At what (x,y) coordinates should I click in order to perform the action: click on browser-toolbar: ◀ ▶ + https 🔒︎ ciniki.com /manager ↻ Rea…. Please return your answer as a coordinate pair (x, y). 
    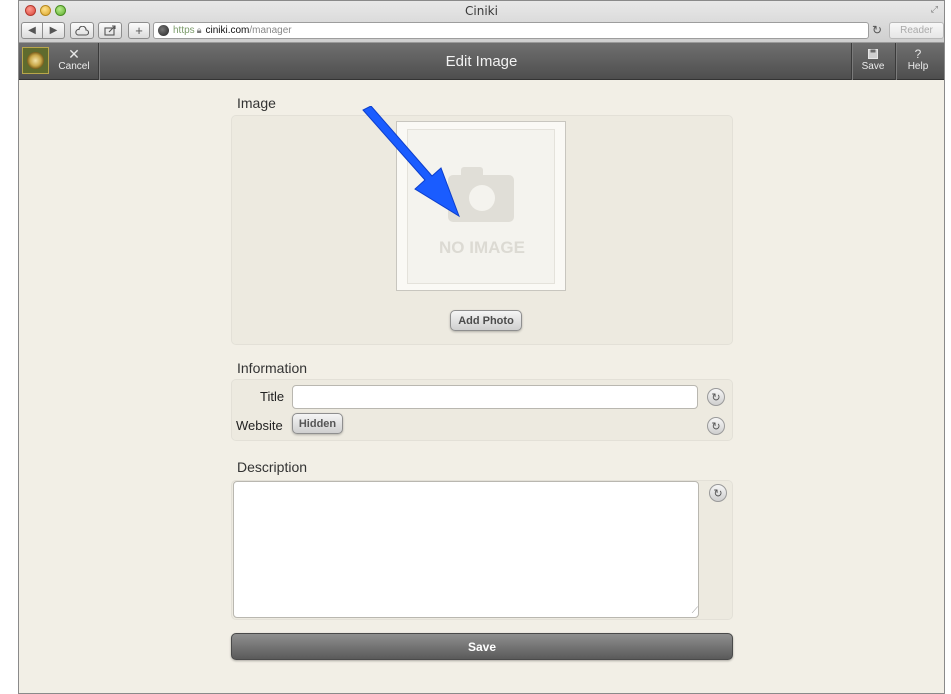
    Looking at the image, I should click on (481, 31).